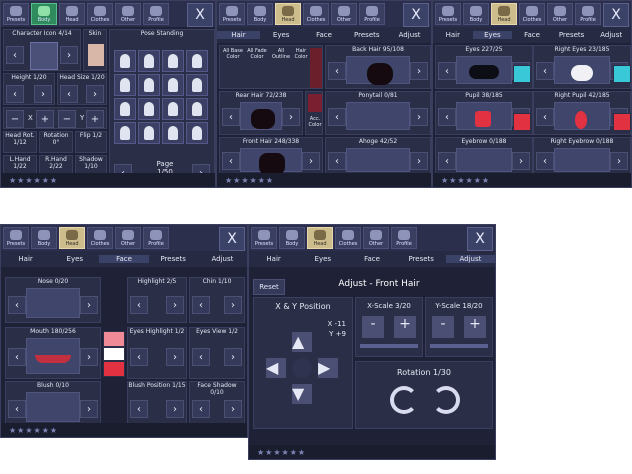 This screenshot has width=632, height=474. I want to click on x-scale-slider, so click(389, 346).